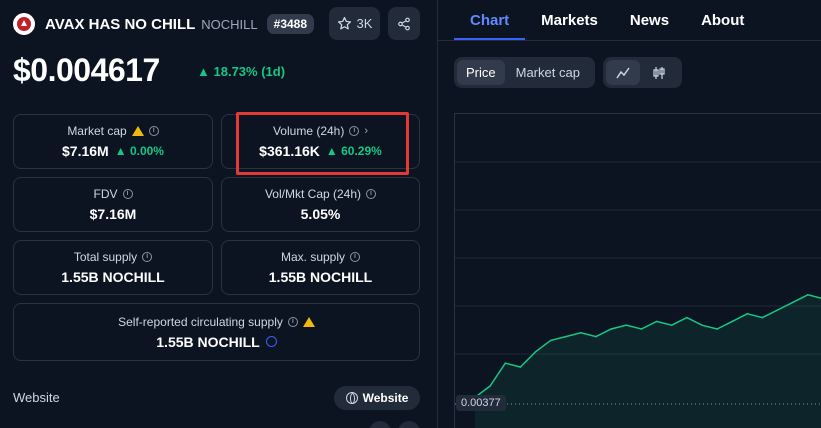  What do you see at coordinates (322, 143) in the screenshot?
I see `volume-highlight-box` at bounding box center [322, 143].